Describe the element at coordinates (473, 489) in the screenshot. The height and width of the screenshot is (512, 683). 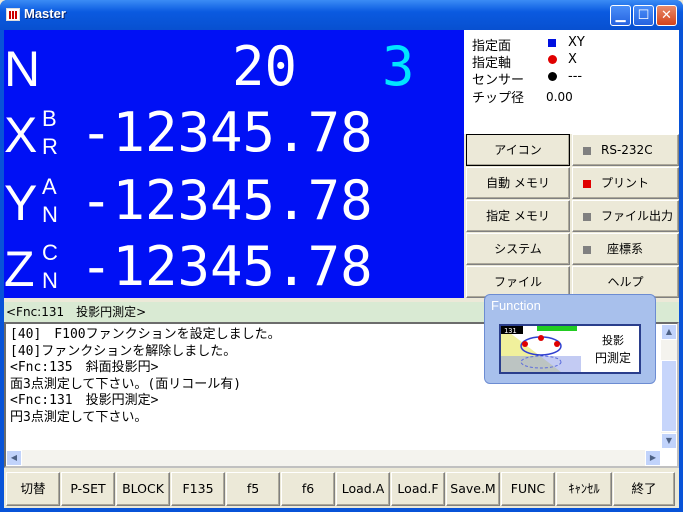
I see `fkey-save-m: Save.M` at that location.